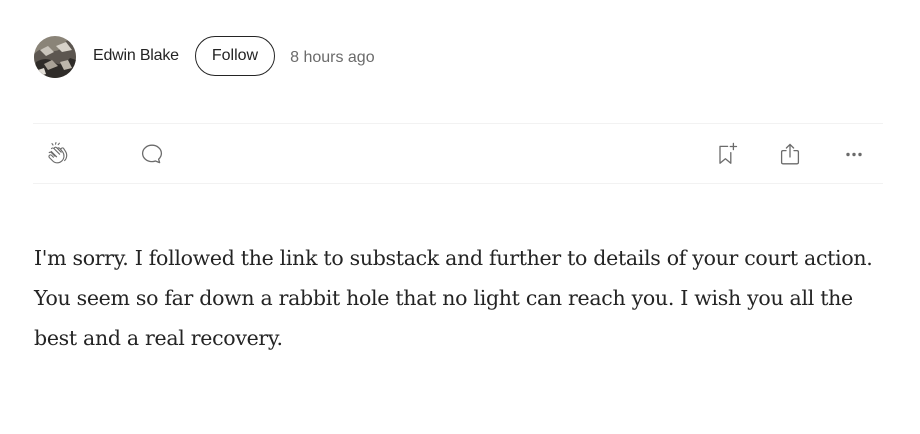 Image resolution: width=920 pixels, height=434 pixels. I want to click on author-name: Edwin Blake, so click(136, 56).